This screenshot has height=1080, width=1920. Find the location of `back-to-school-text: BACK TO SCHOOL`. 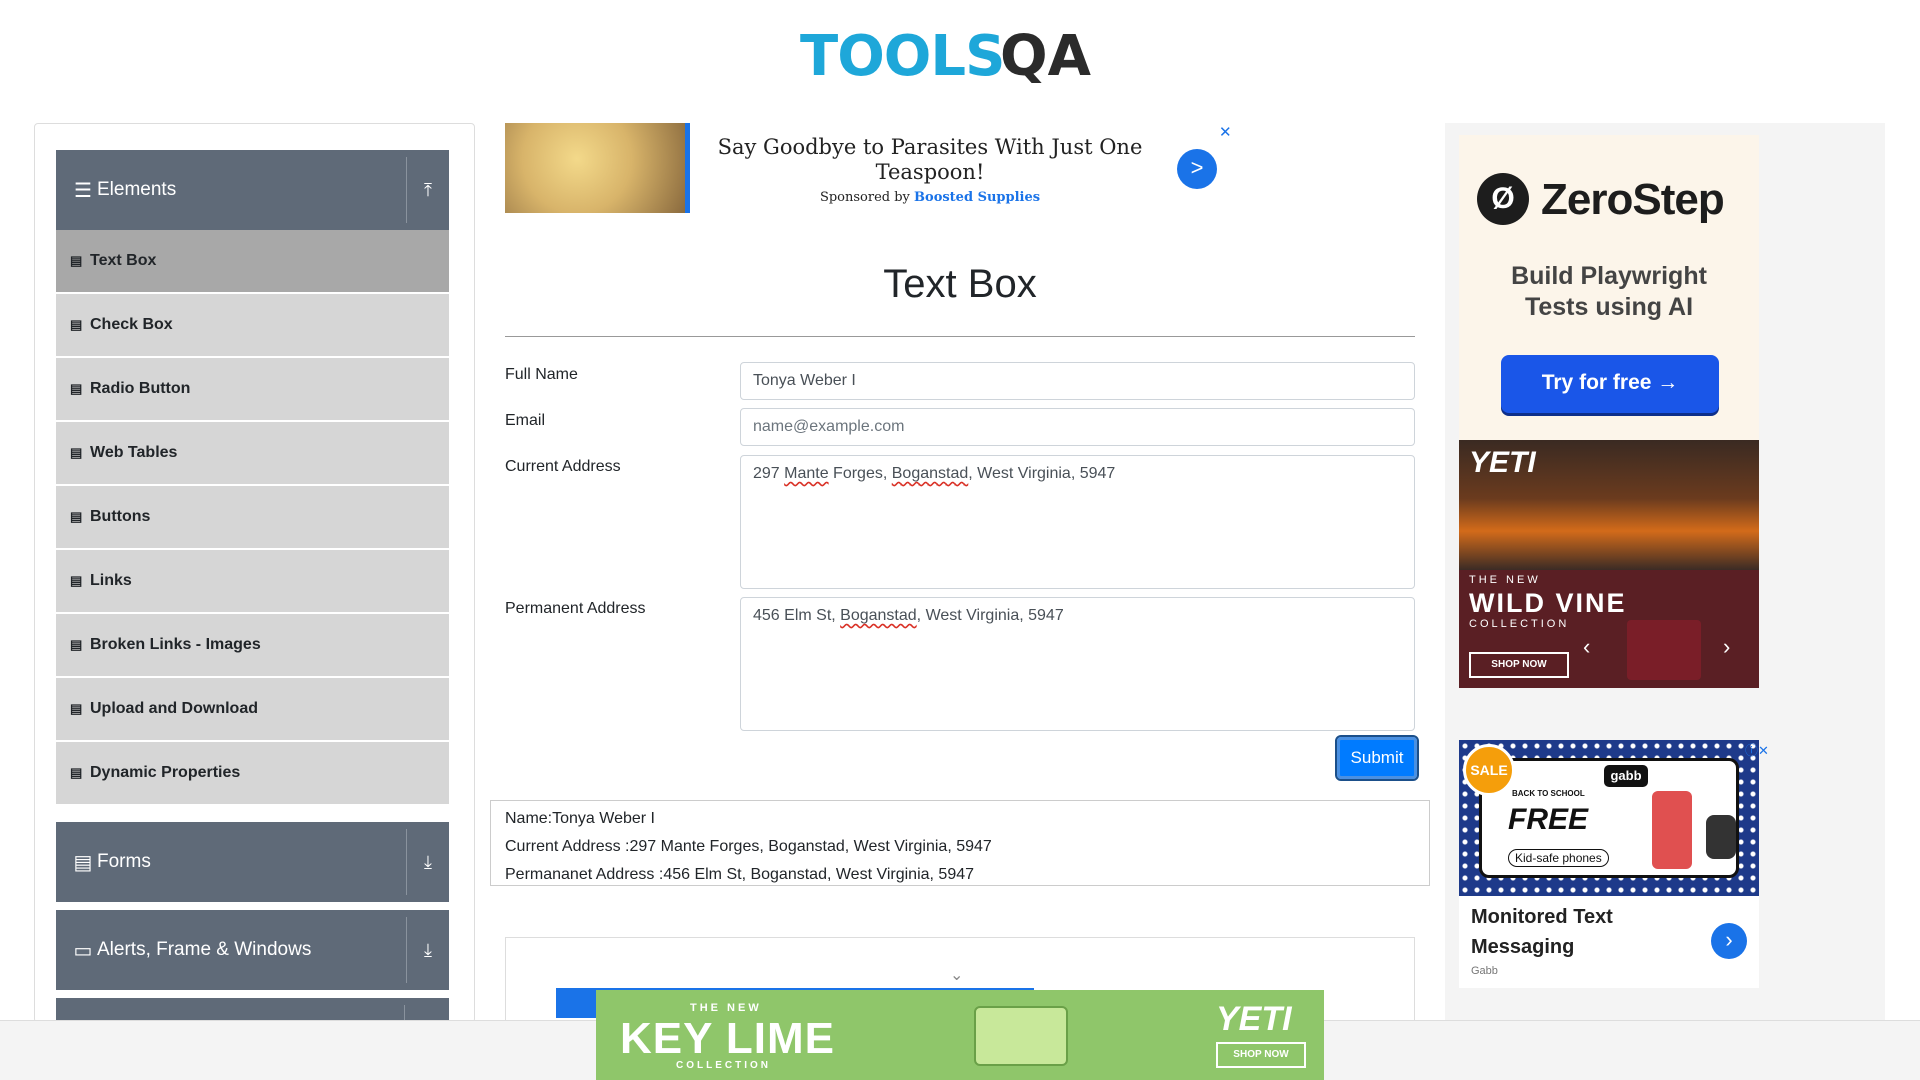

back-to-school-text: BACK TO SCHOOL is located at coordinates (1548, 793).